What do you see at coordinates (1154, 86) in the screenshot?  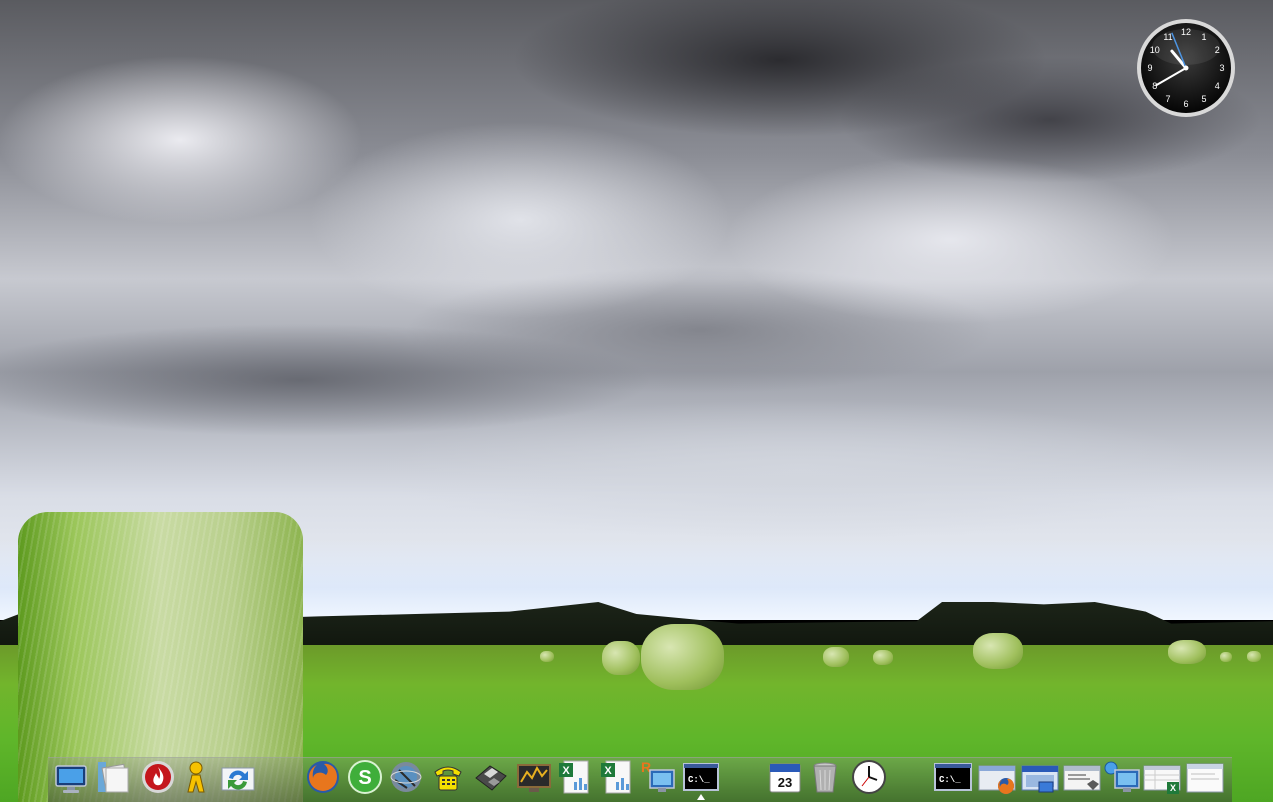 I see `clock-numeral: 8` at bounding box center [1154, 86].